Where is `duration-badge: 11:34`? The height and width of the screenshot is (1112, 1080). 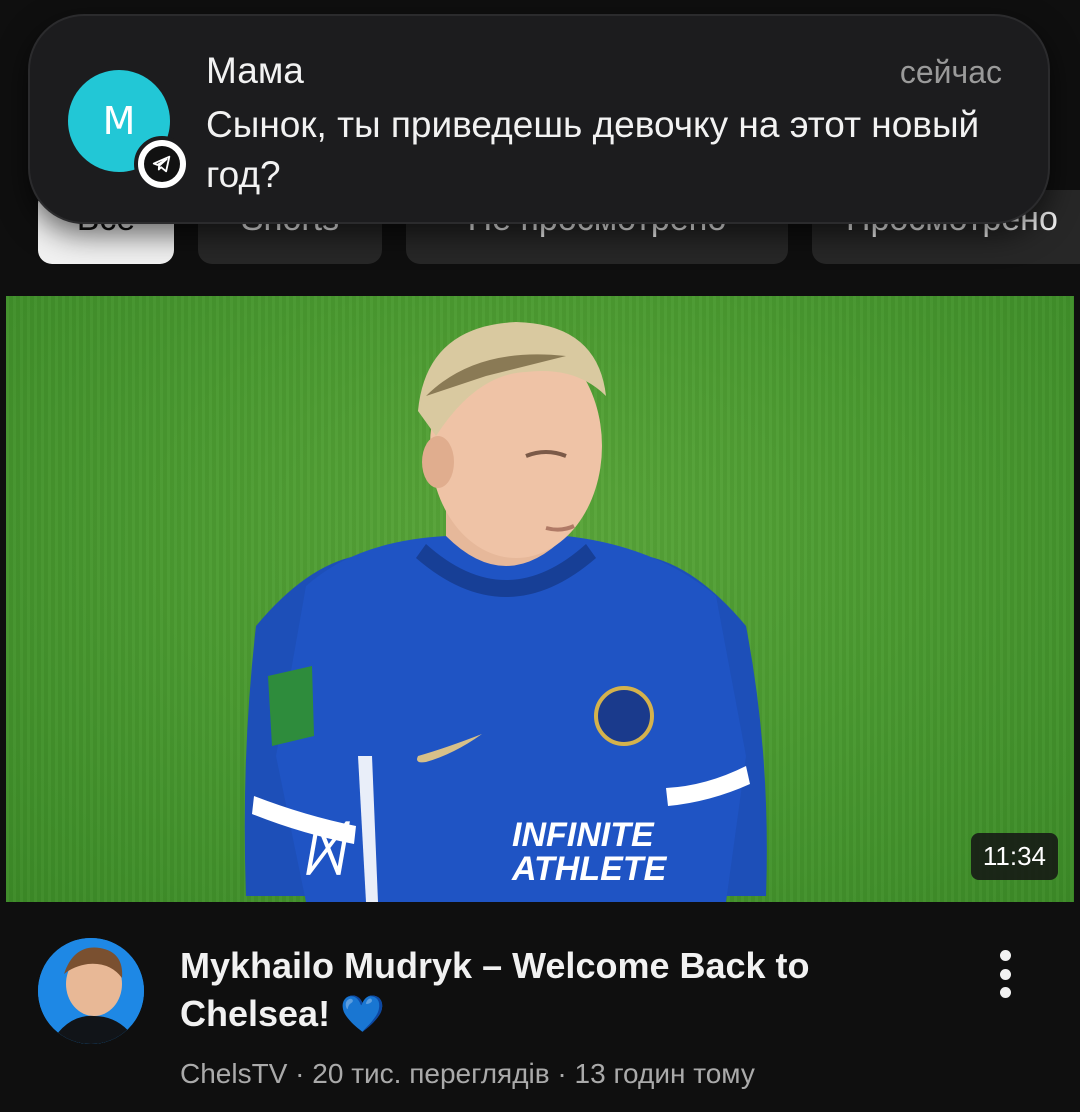 duration-badge: 11:34 is located at coordinates (1014, 856).